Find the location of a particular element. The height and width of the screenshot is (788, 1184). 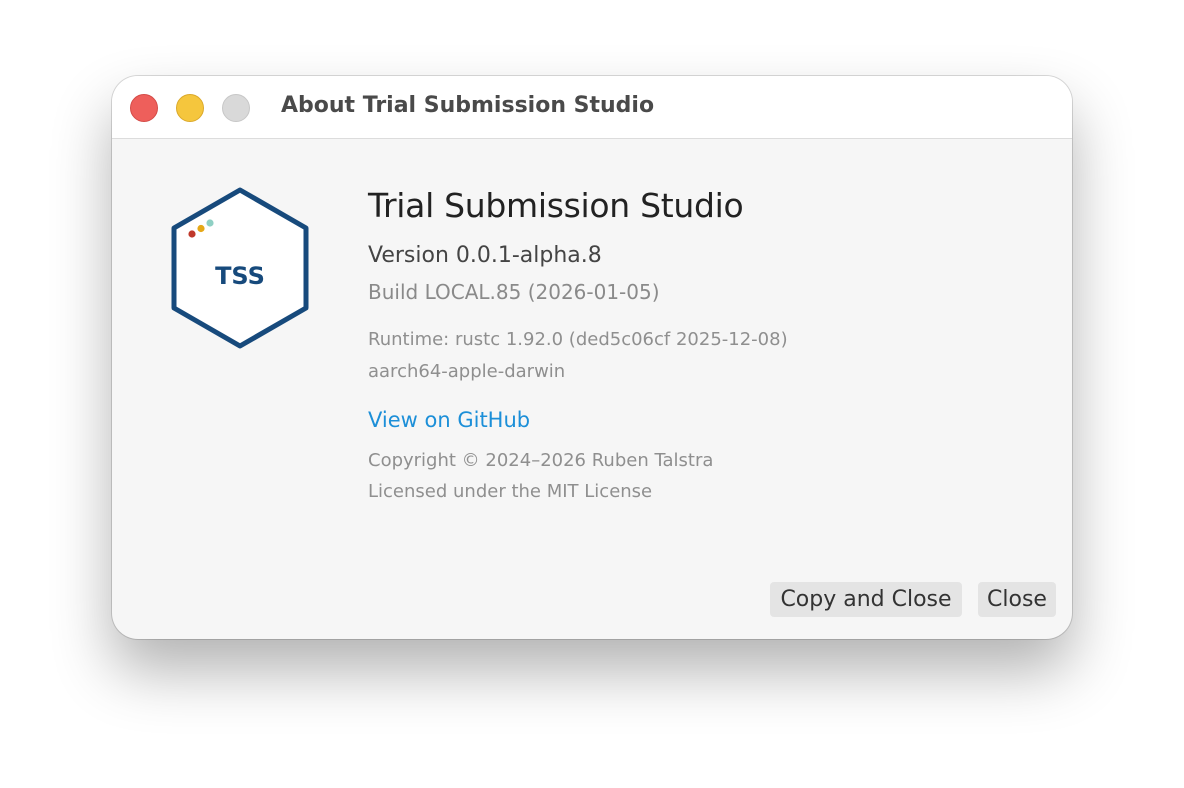

version-label: Version 0.0.1-alpha.8 is located at coordinates (485, 255).